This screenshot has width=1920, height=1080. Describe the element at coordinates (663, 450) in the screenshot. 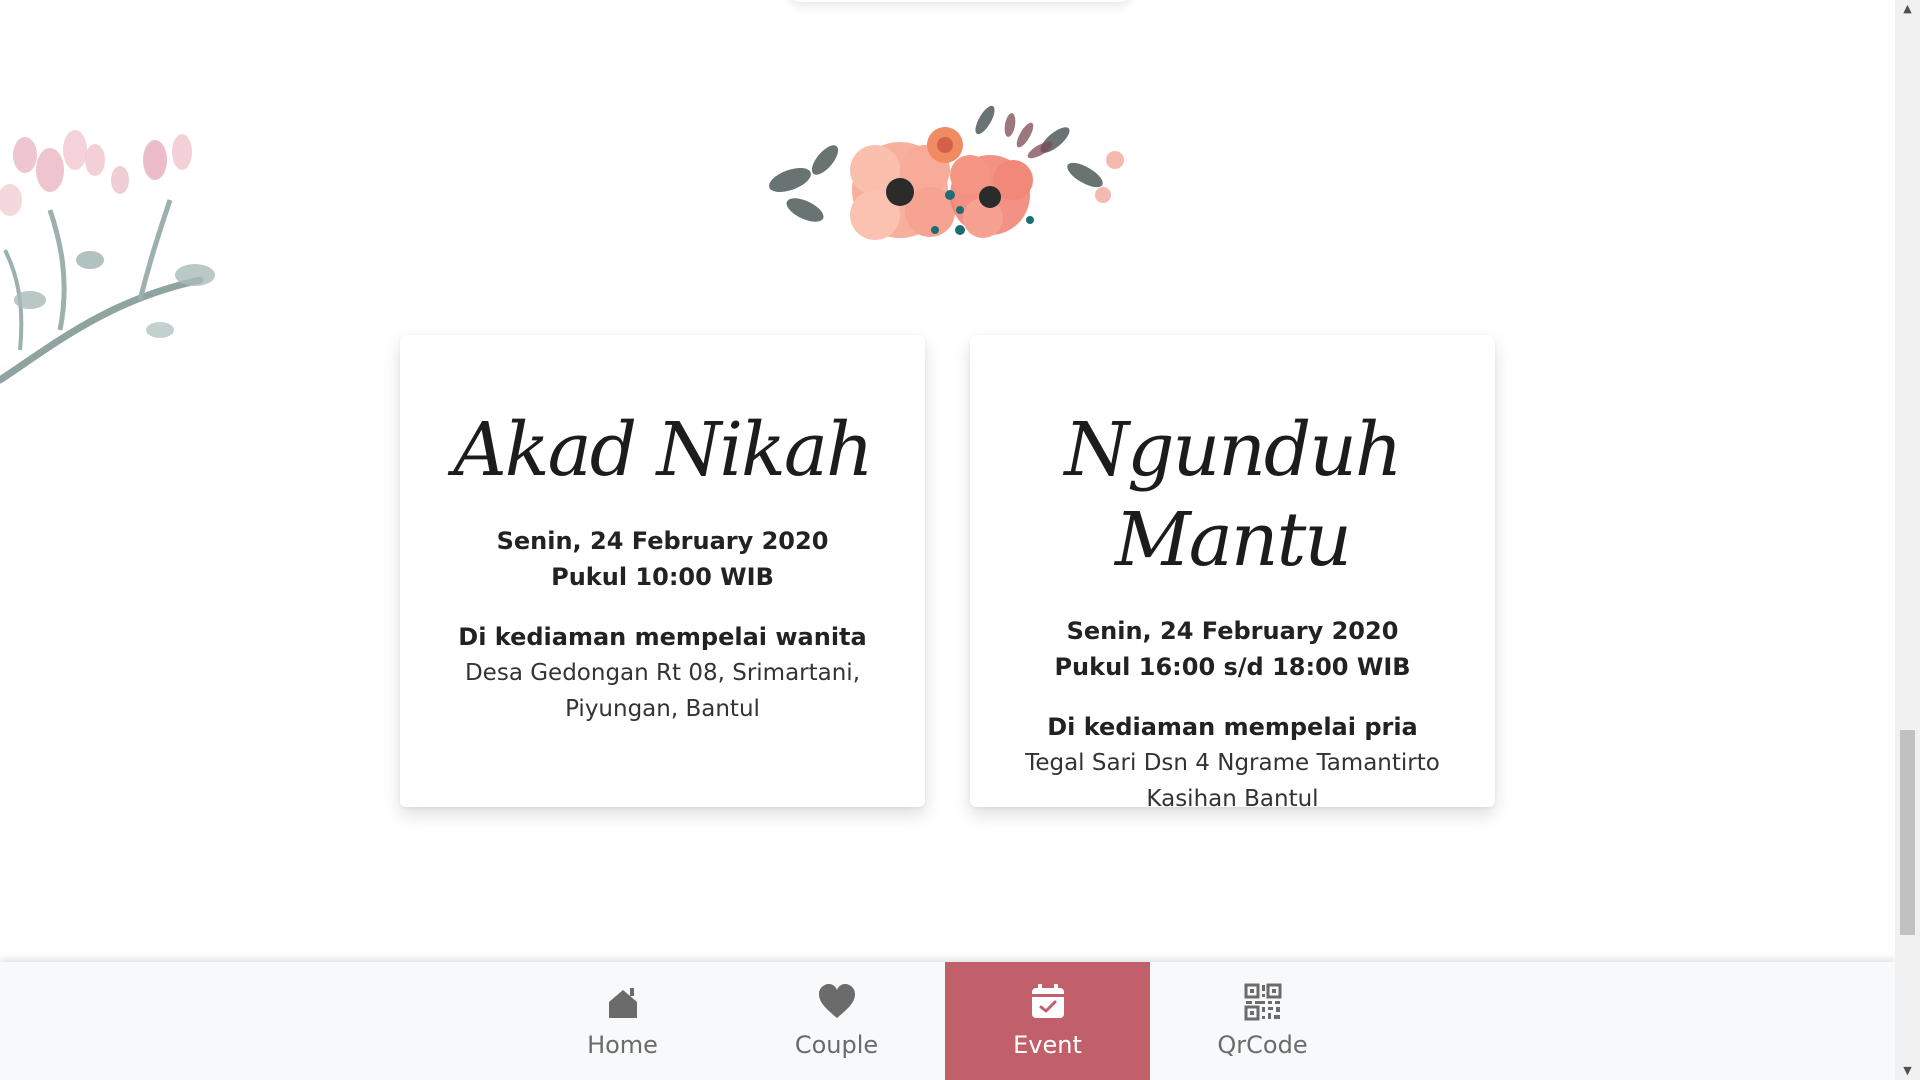

I see `event-title: Akad Nikah` at that location.